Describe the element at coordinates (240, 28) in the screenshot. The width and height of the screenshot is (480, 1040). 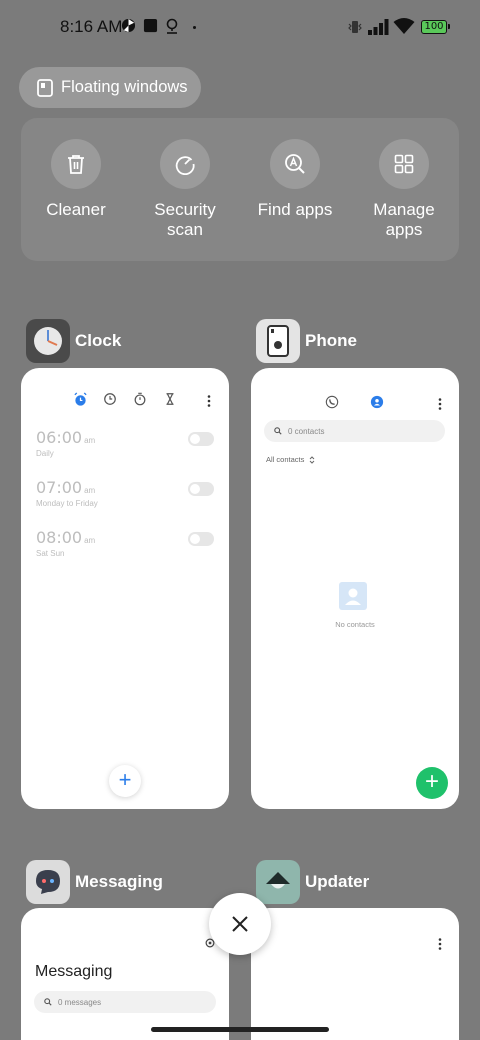
I see `status-bar: 8:16 AM 100` at that location.